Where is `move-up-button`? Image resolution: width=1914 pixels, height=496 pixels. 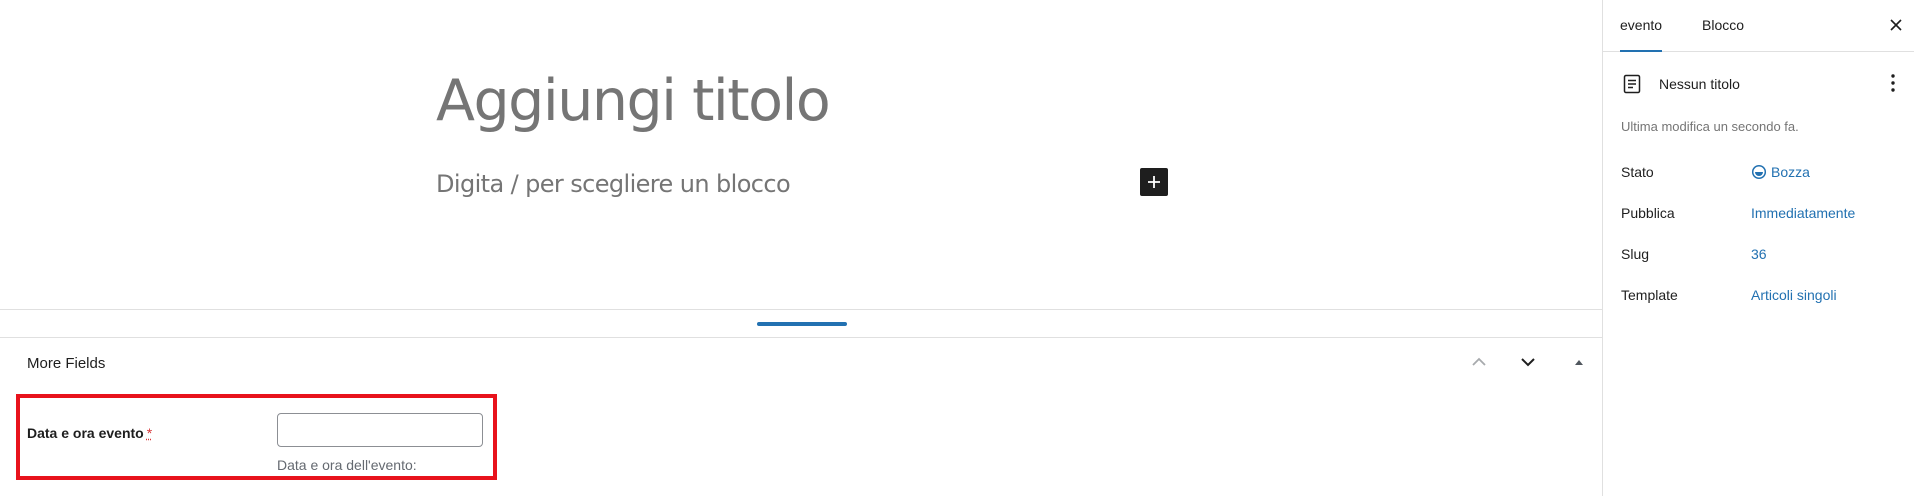
move-up-button is located at coordinates (1479, 362).